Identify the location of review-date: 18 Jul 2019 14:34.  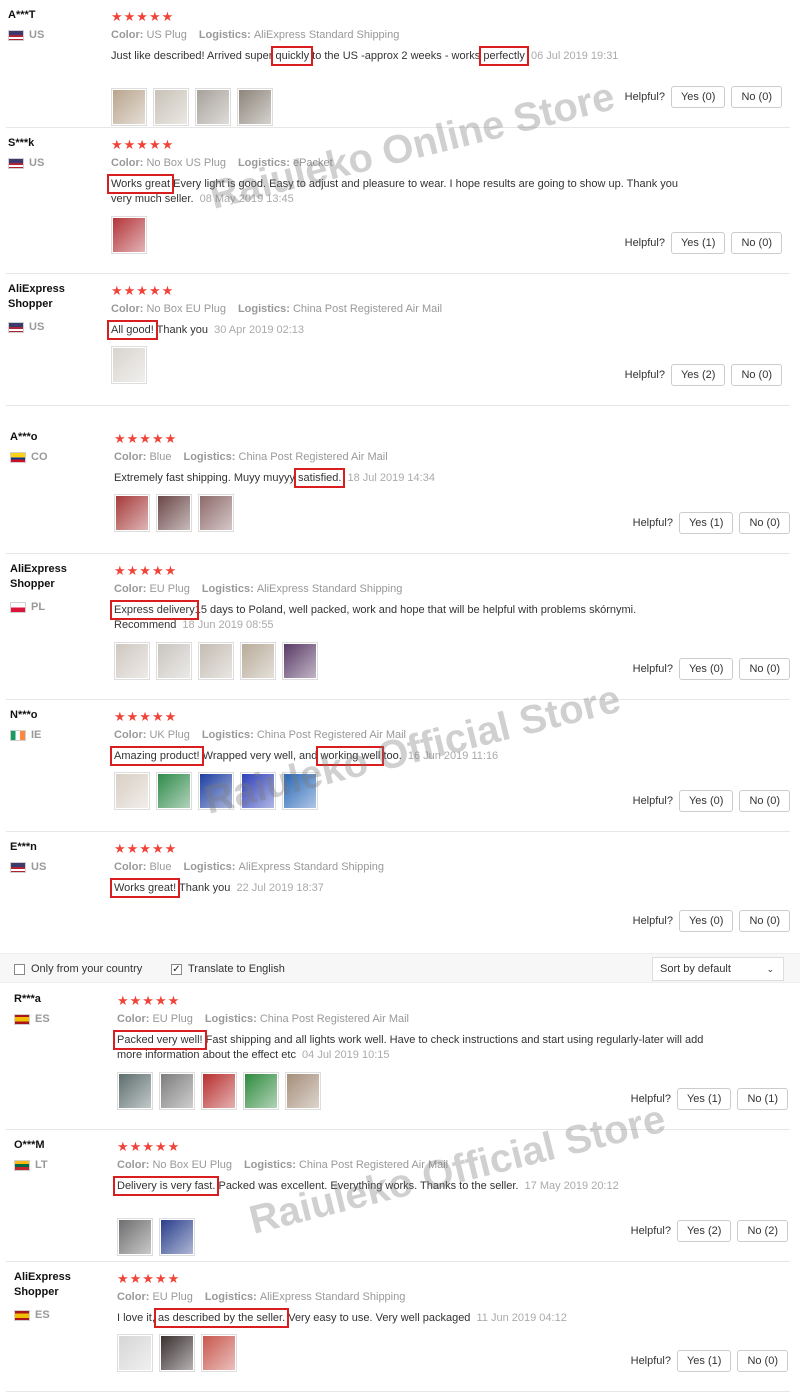
(389, 478).